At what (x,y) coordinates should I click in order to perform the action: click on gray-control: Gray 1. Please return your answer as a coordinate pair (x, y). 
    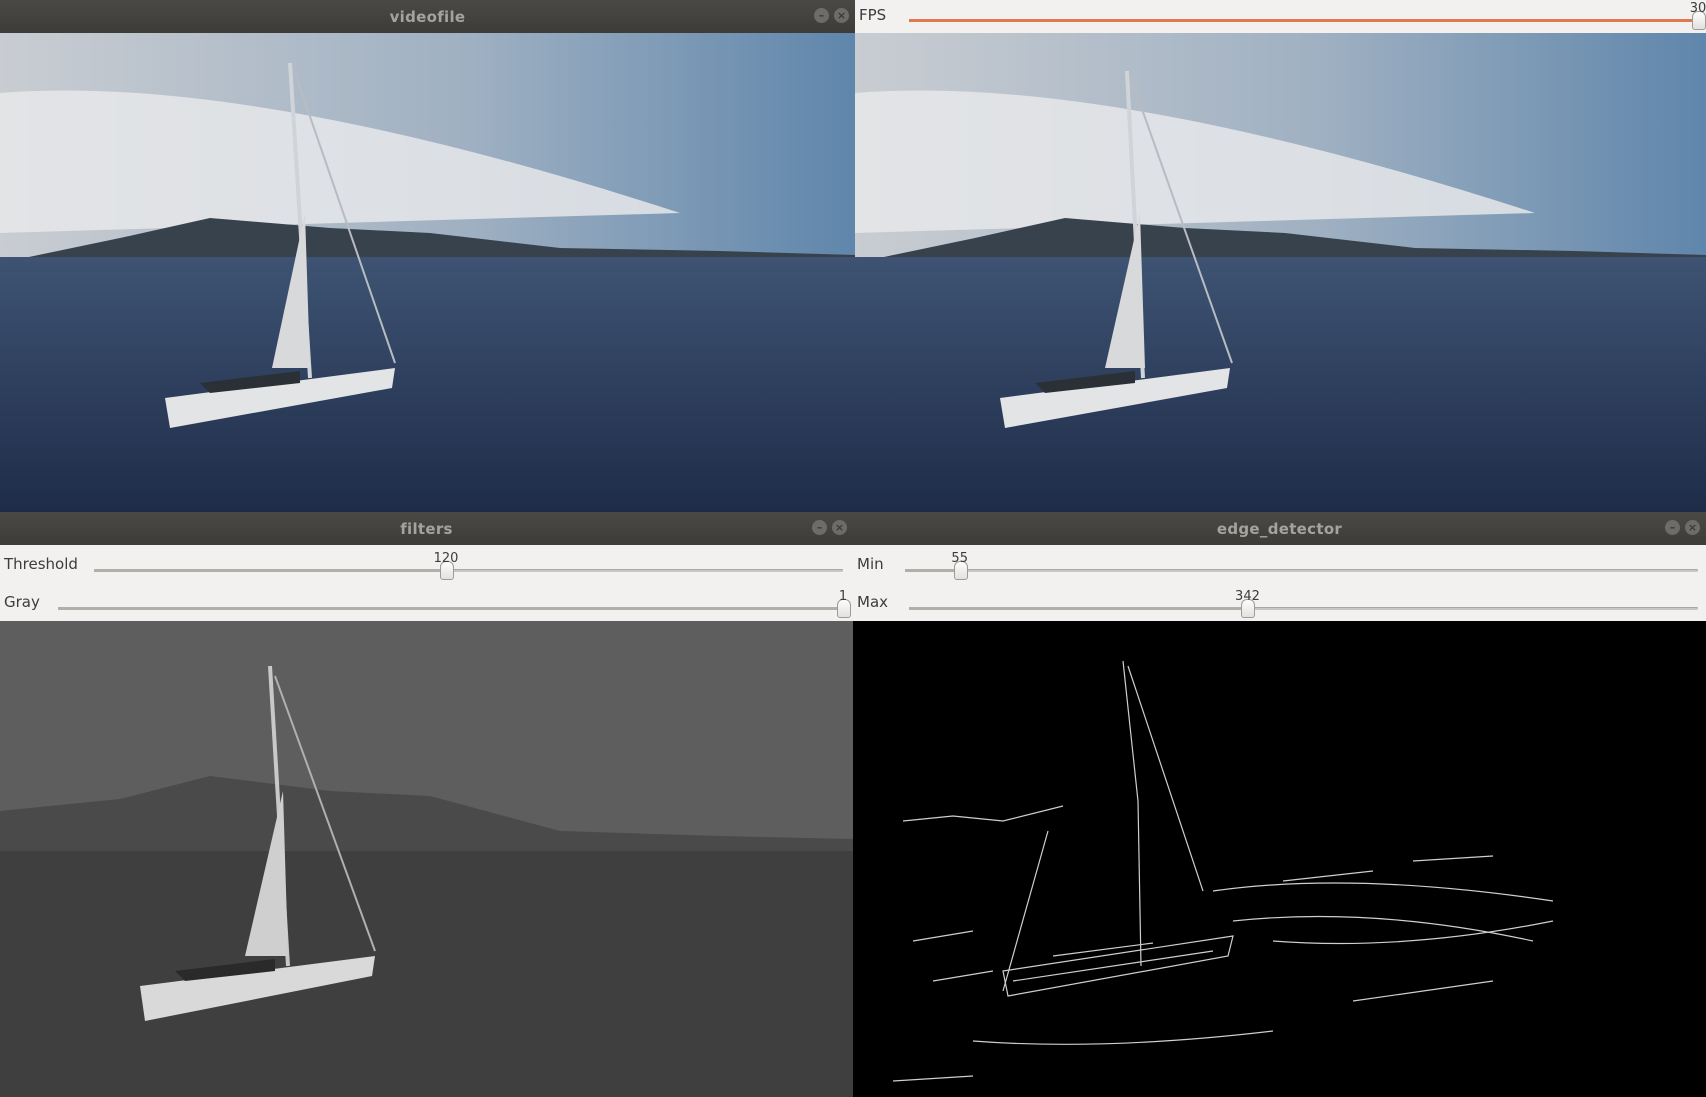
    Looking at the image, I should click on (426, 602).